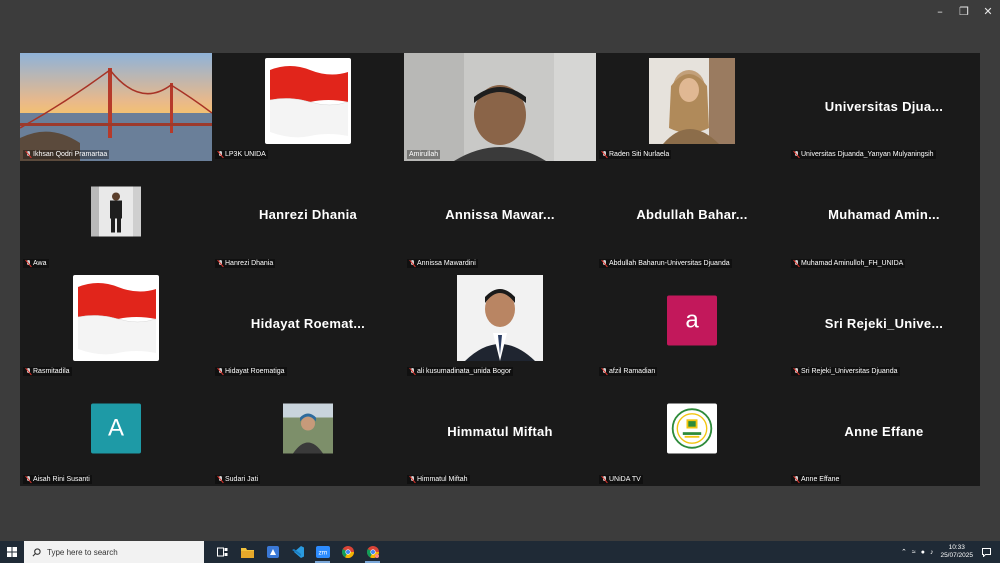 The width and height of the screenshot is (1000, 563). I want to click on system-tray: ⌃ ≈ ● ♪ 10:33 25/07/2025, so click(950, 552).